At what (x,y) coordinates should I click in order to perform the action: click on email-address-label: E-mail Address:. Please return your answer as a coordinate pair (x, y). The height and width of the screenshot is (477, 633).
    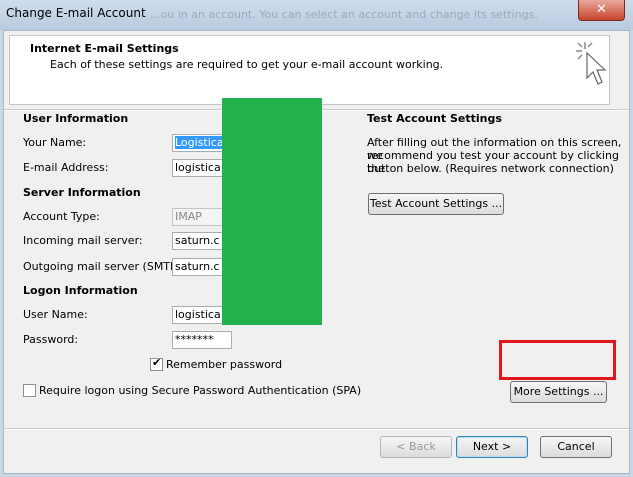
    Looking at the image, I should click on (66, 167).